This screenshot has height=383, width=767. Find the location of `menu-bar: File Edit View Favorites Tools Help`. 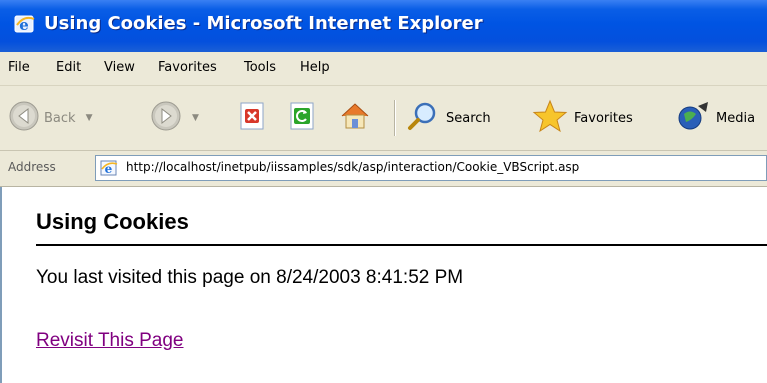

menu-bar: File Edit View Favorites Tools Help is located at coordinates (383, 69).